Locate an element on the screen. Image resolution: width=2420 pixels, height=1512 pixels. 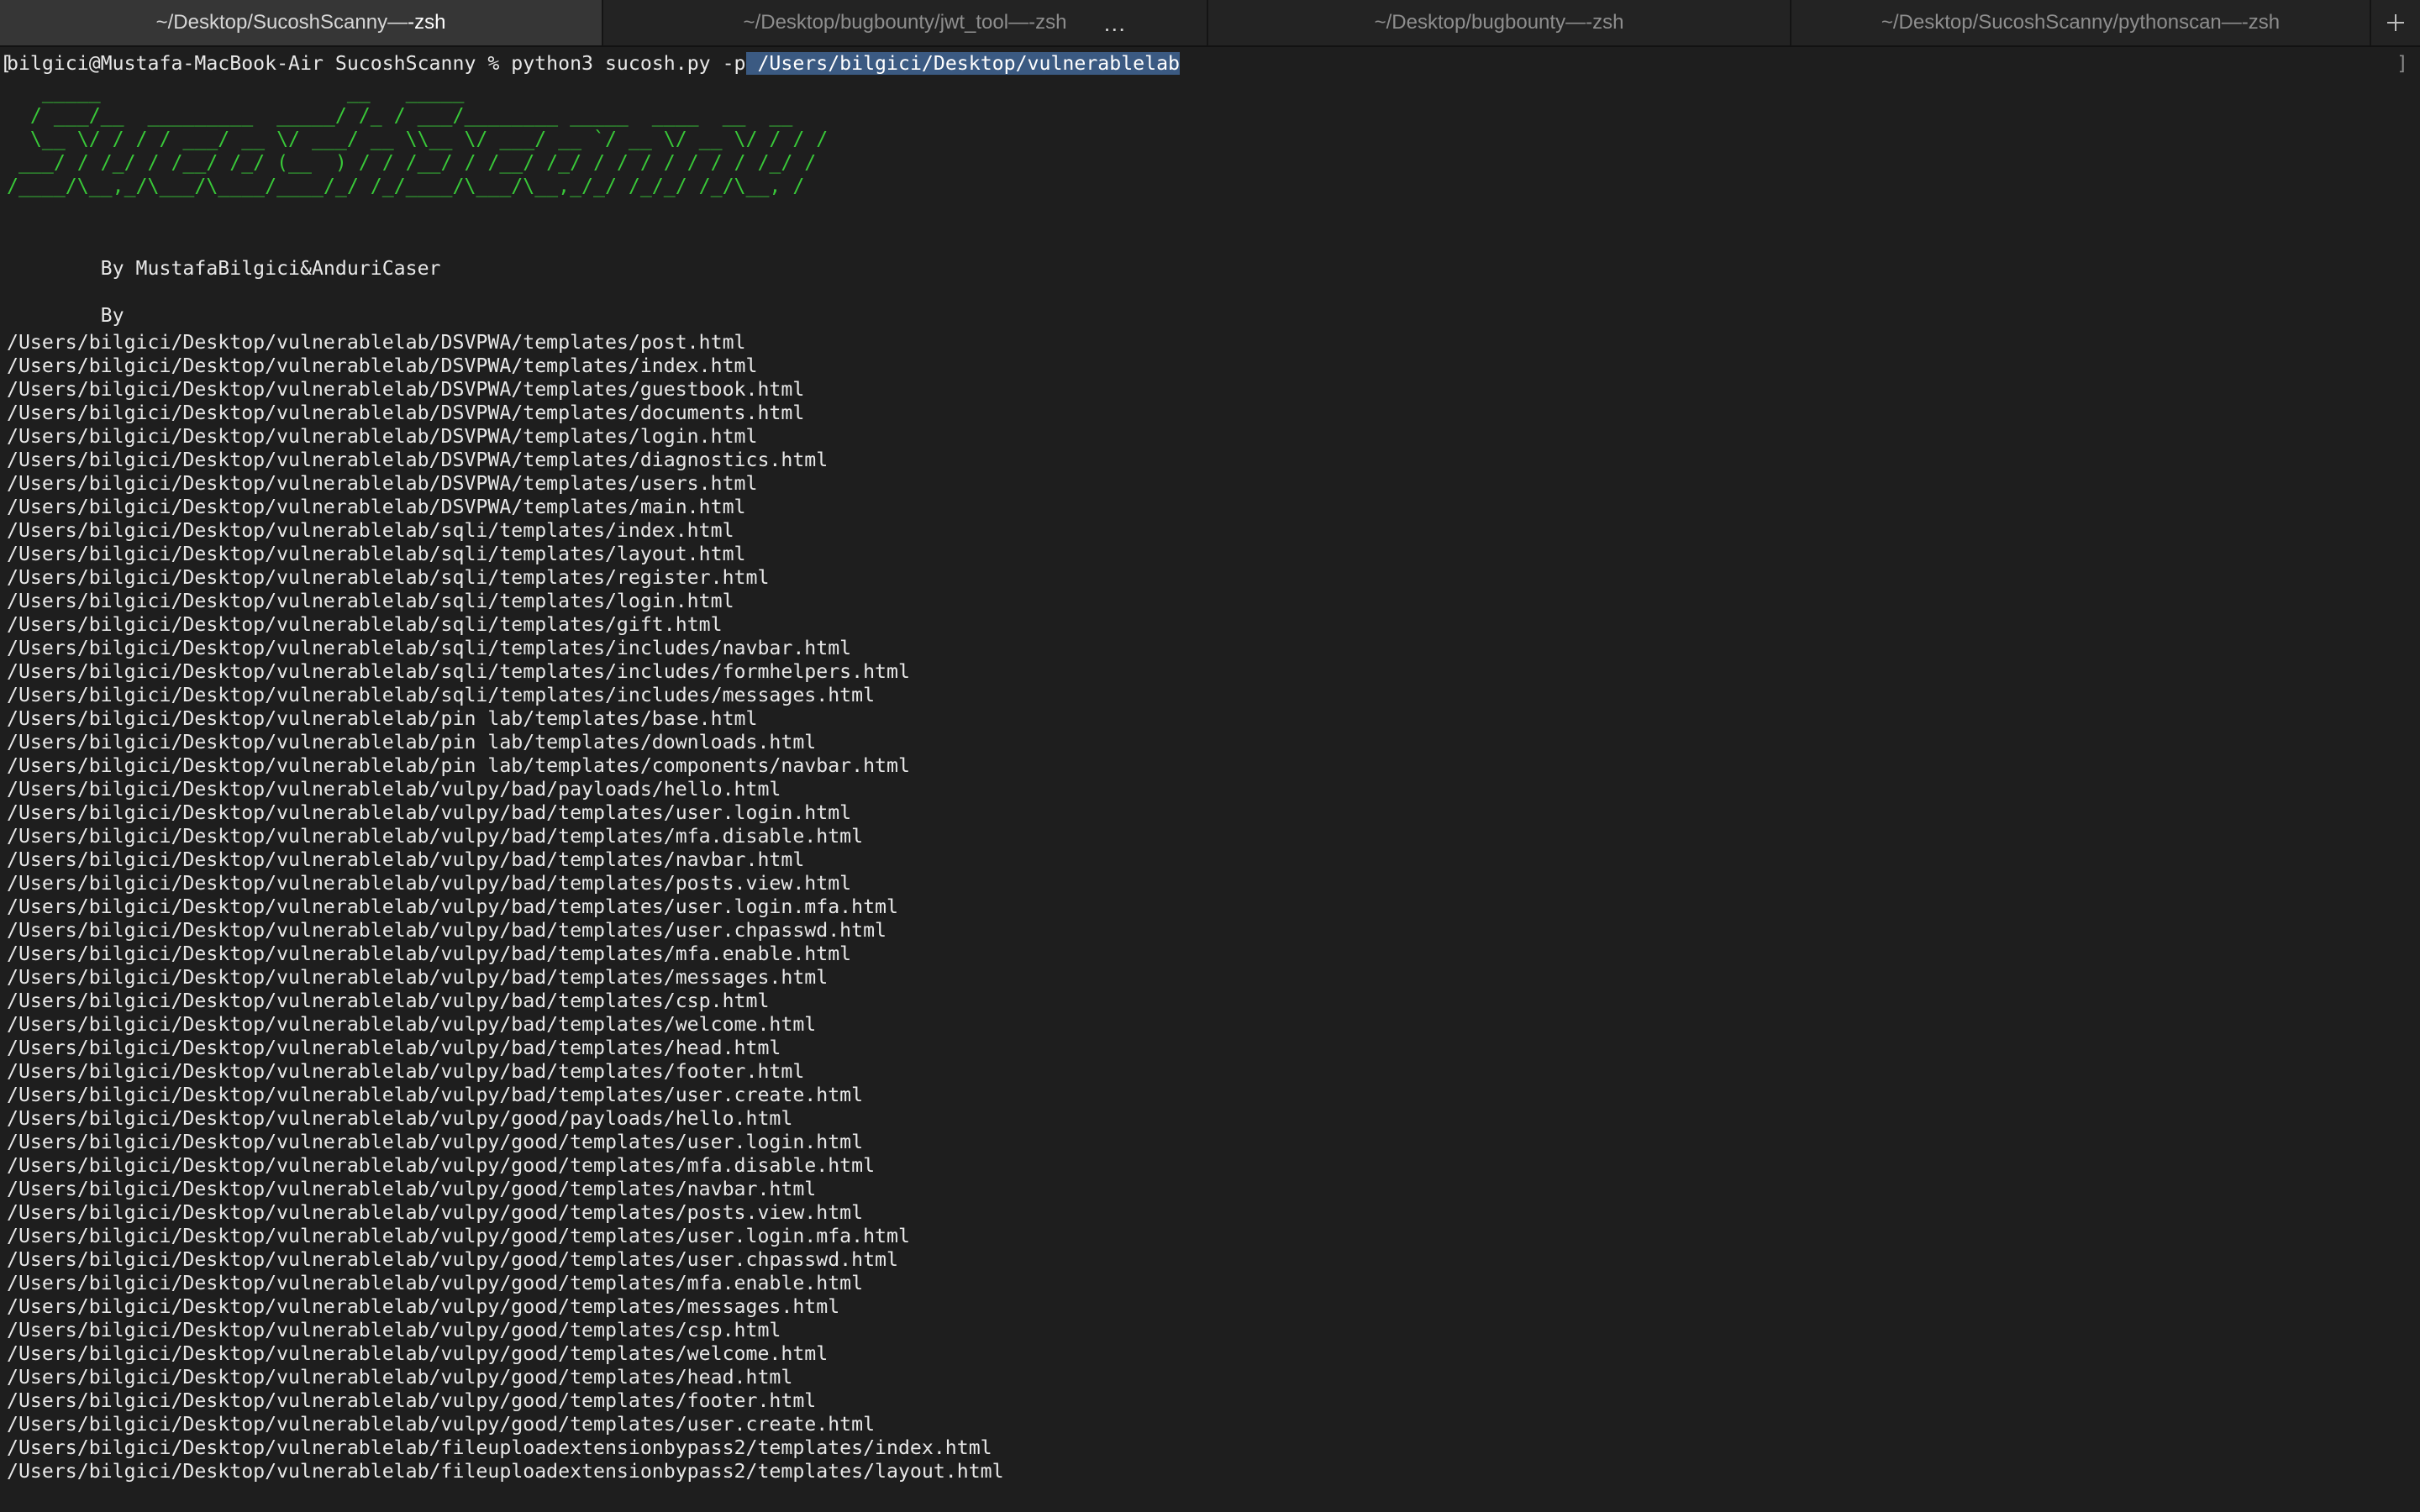
tab-title: ~/Desktop/bugbounty is located at coordinates (1470, 22).